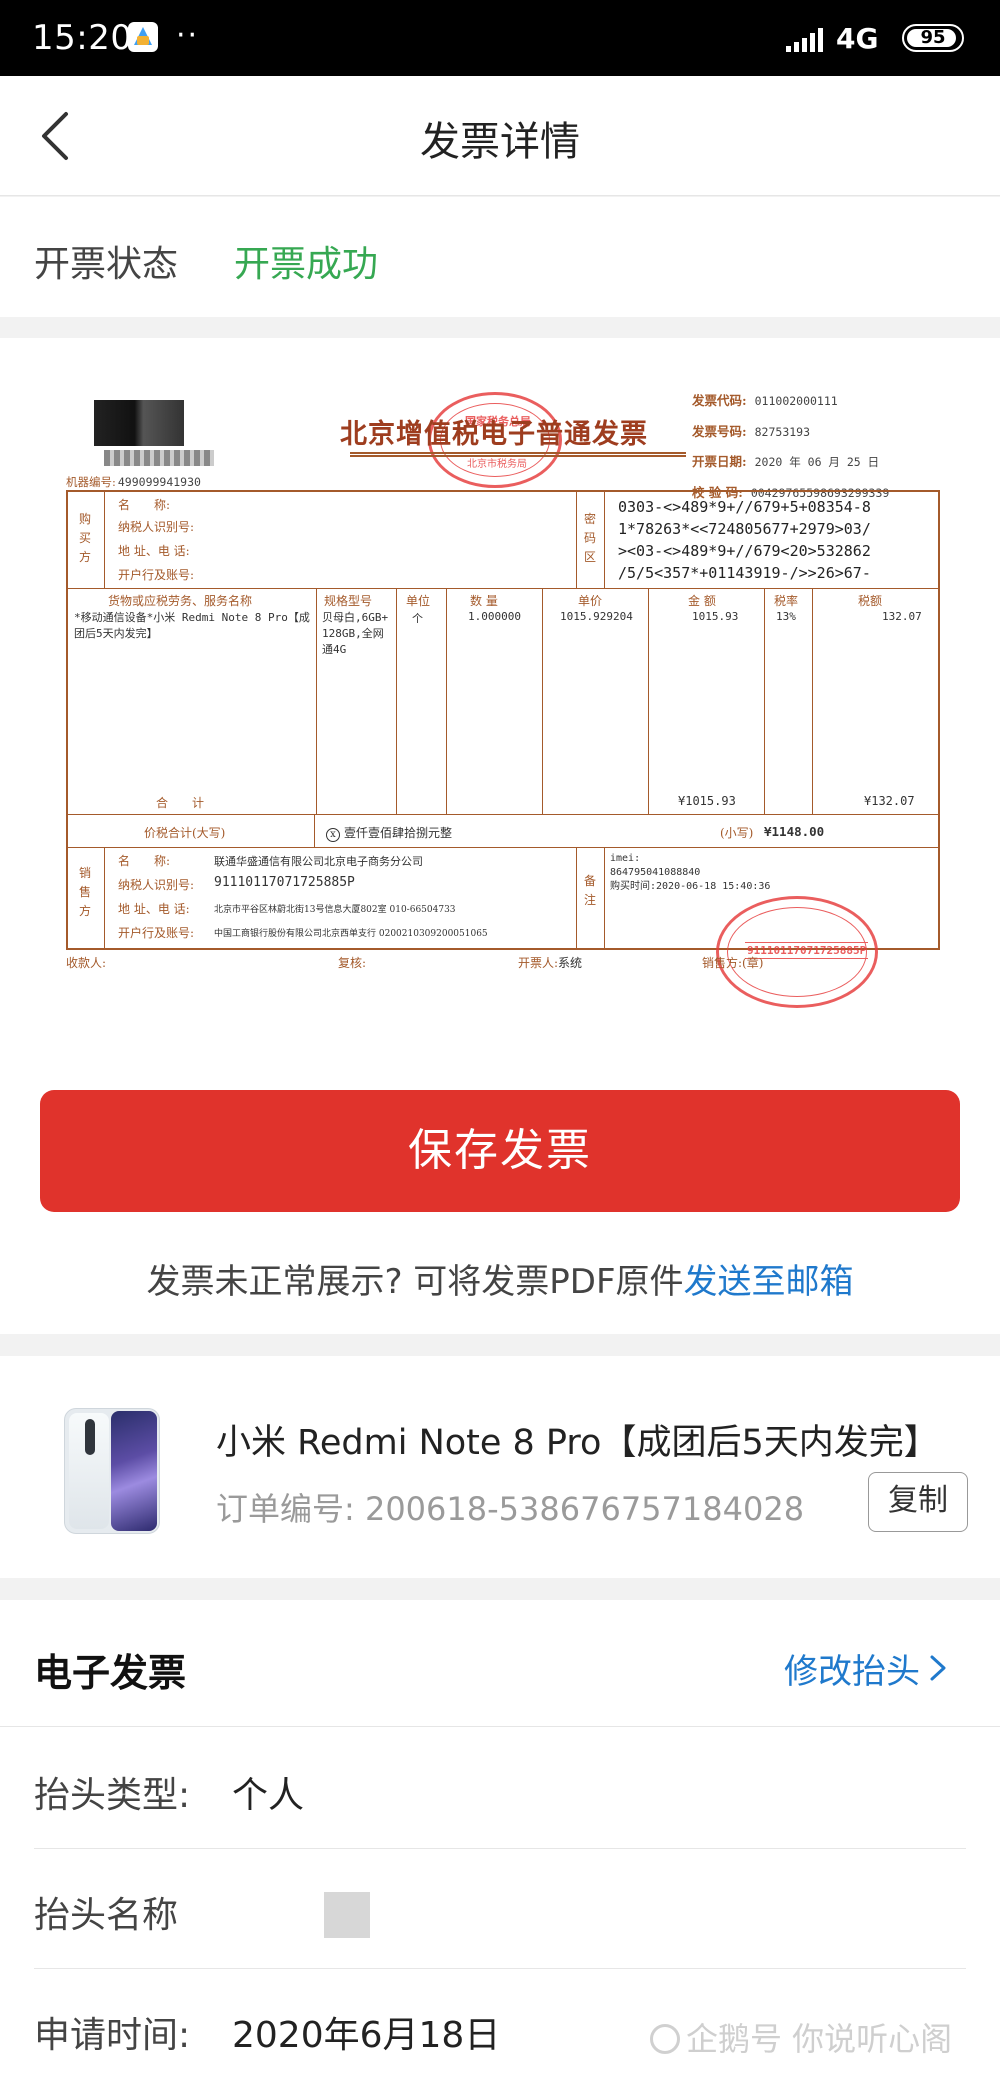 The height and width of the screenshot is (2078, 1000). Describe the element at coordinates (852, 1672) in the screenshot. I see `edit-header-label: 修改抬头` at that location.